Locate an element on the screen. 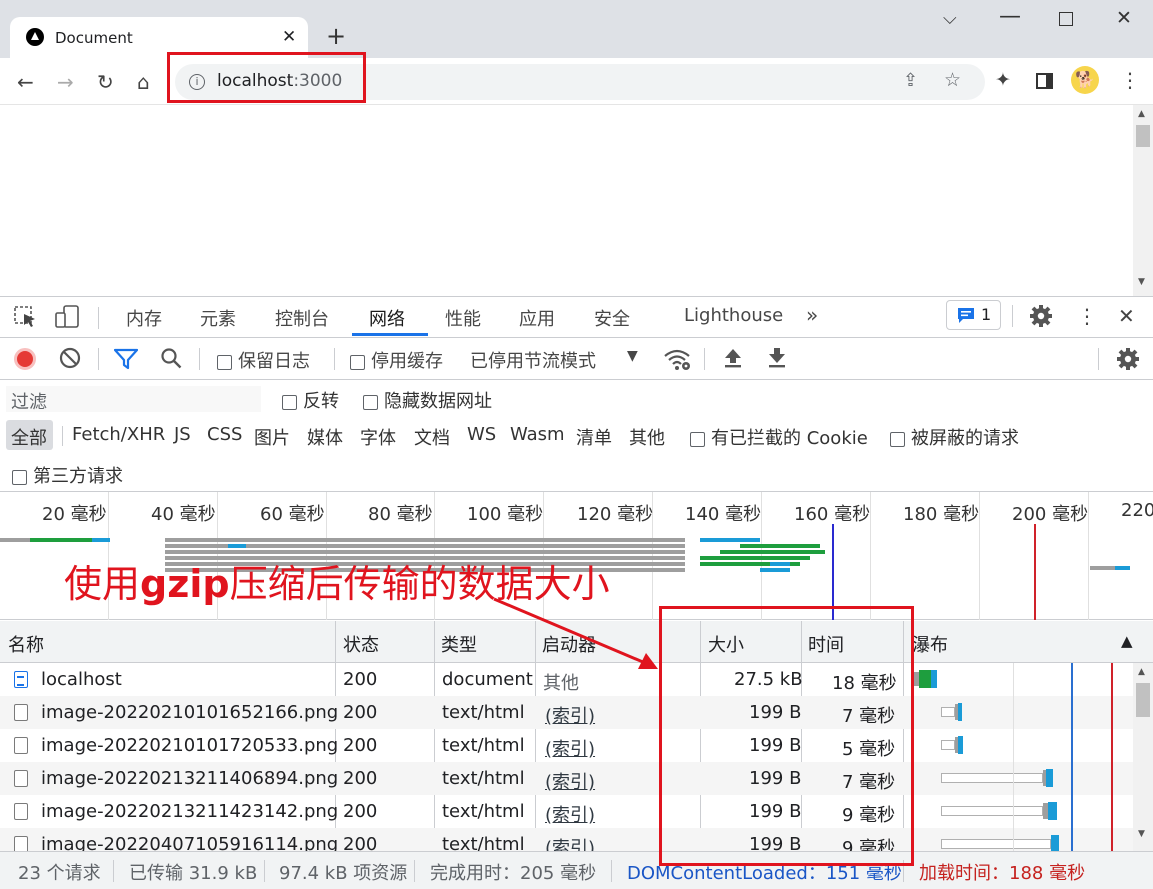  record-icon is located at coordinates (25, 359).